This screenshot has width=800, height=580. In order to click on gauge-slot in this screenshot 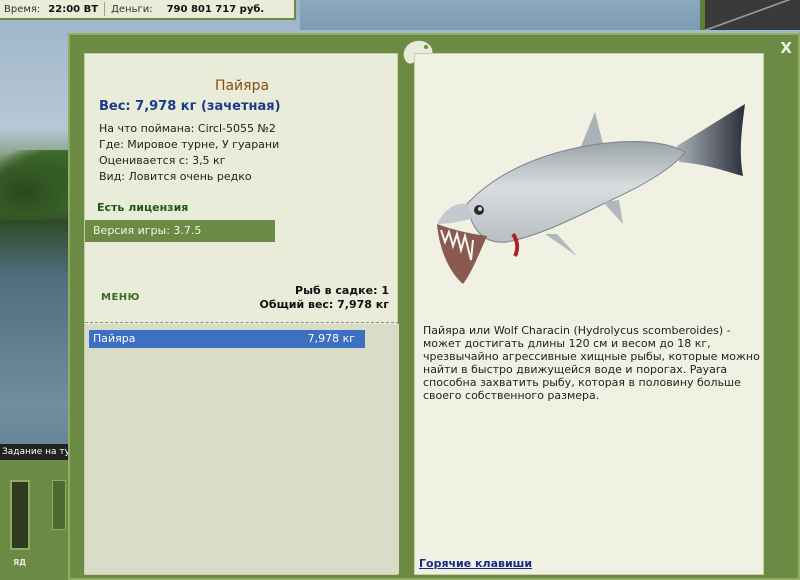, I will do `click(20, 515)`.